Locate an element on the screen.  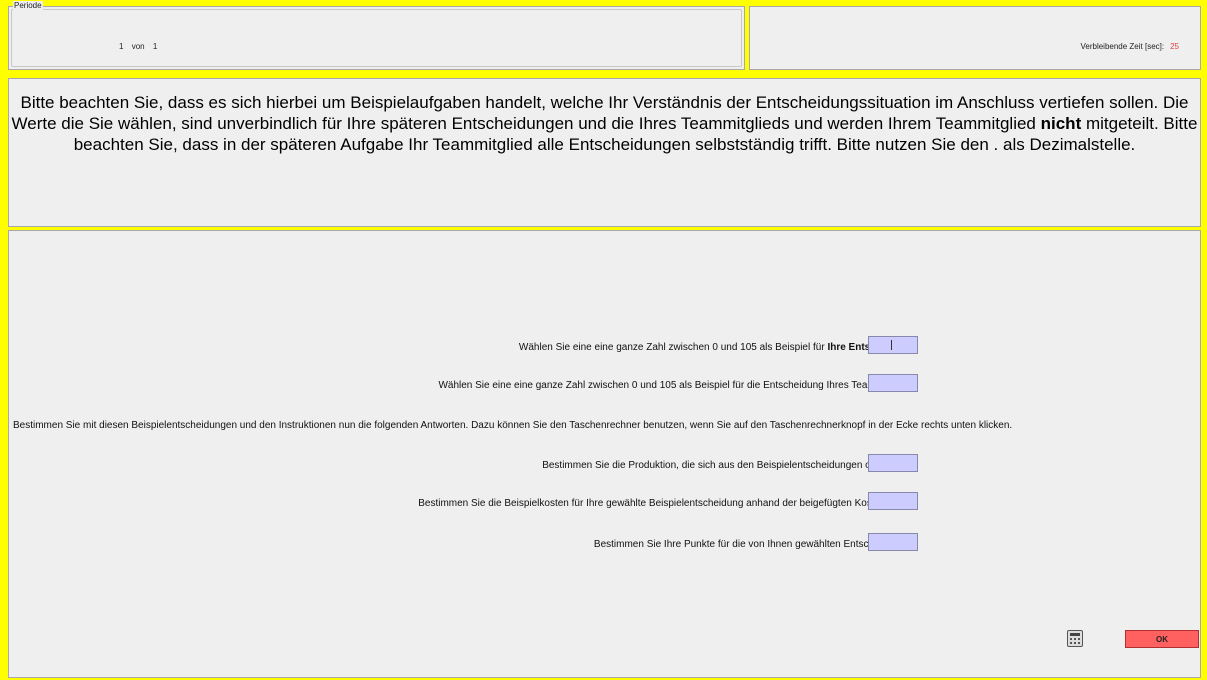
own-decision-input is located at coordinates (893, 345).